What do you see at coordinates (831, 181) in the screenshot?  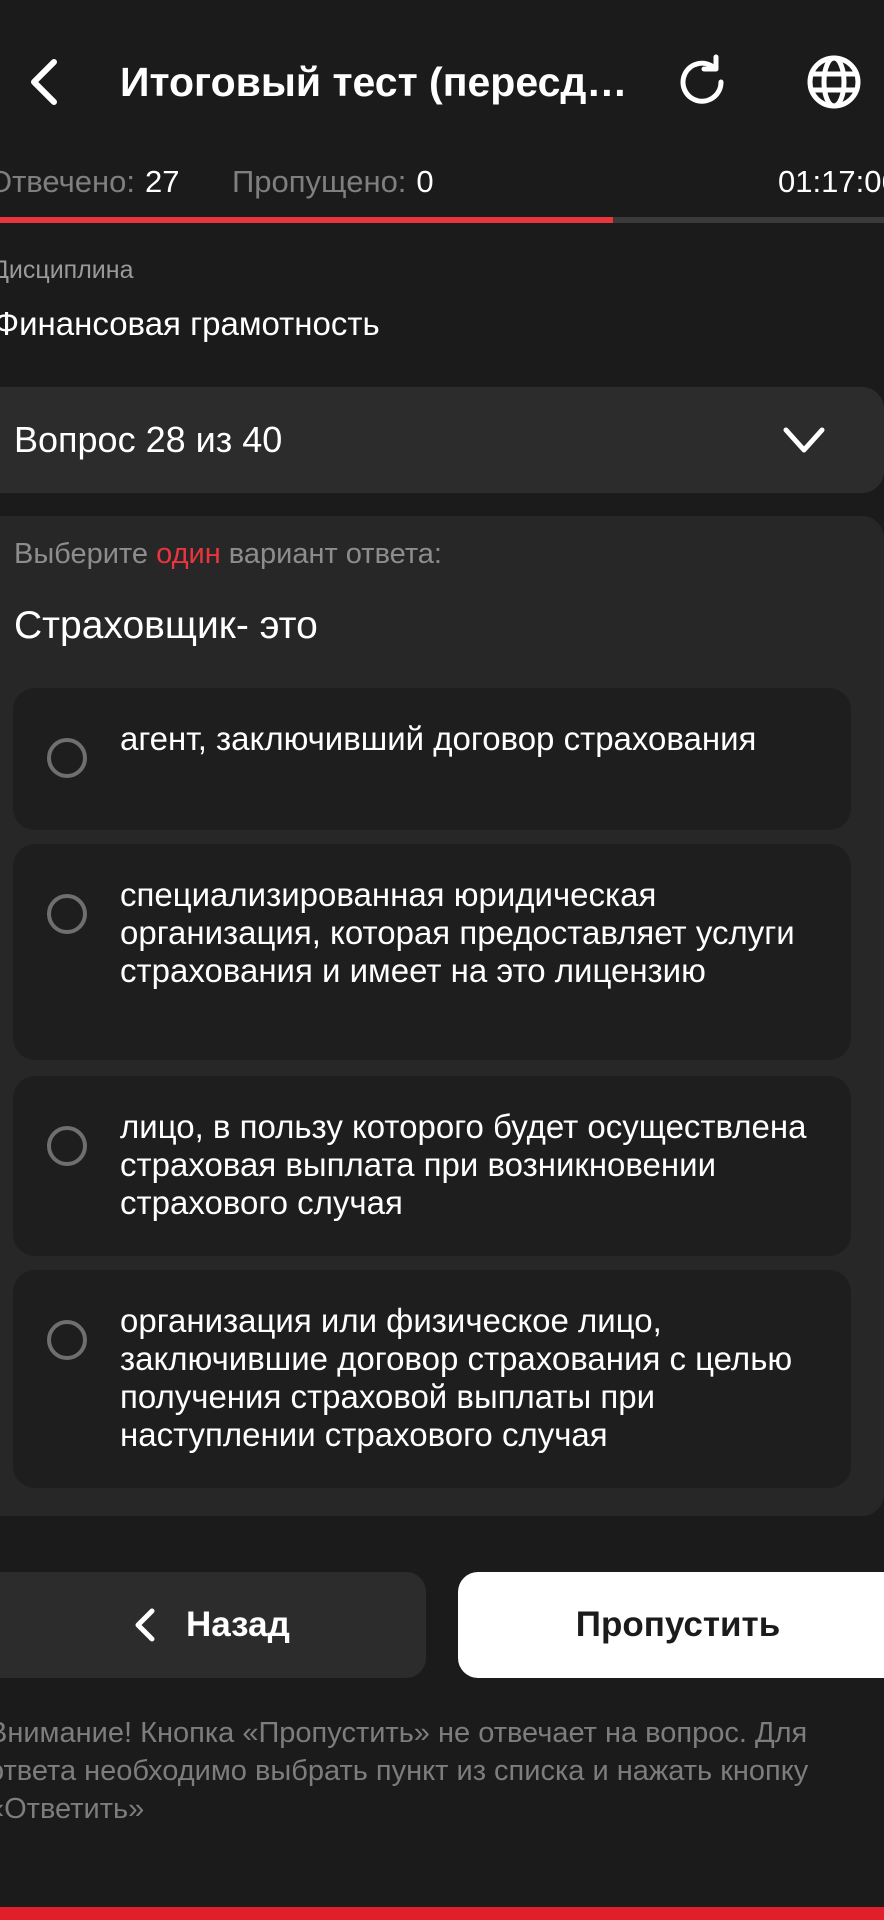 I see `timer: 01:17:06` at bounding box center [831, 181].